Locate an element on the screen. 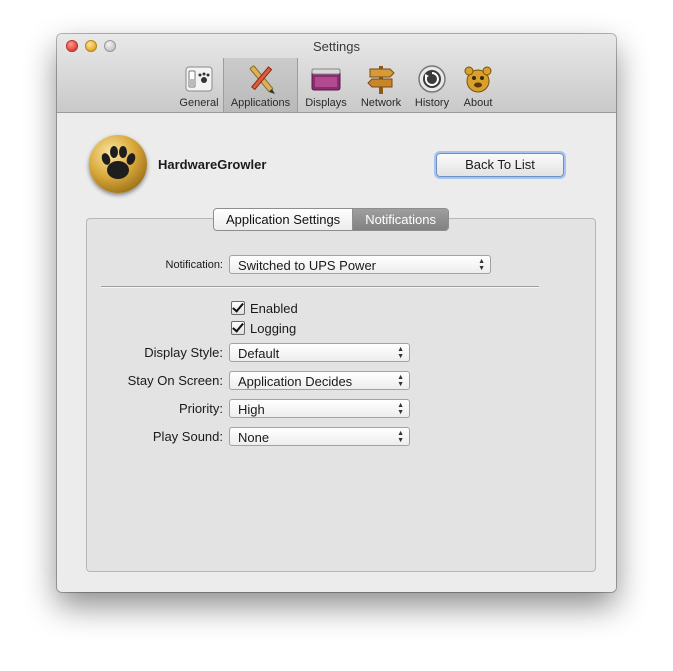 The width and height of the screenshot is (673, 671). toolbar-item-applications: Applications is located at coordinates (260, 85).